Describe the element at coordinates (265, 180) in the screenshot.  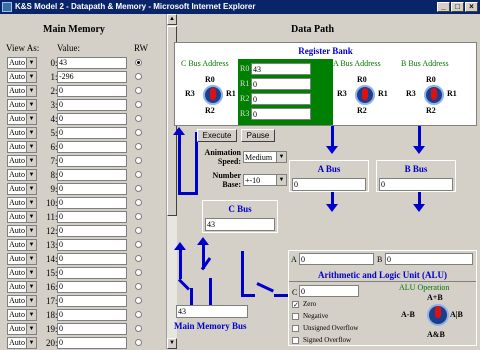
I see `number-base-select: +-10 ▼` at that location.